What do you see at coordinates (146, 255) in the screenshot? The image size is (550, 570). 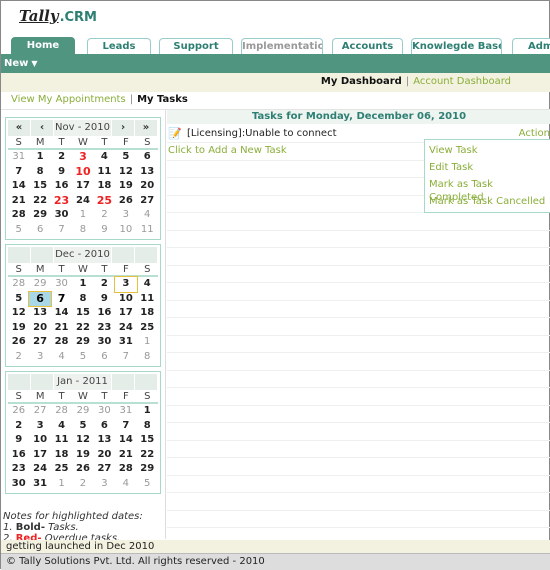 I see `next-year-button` at bounding box center [146, 255].